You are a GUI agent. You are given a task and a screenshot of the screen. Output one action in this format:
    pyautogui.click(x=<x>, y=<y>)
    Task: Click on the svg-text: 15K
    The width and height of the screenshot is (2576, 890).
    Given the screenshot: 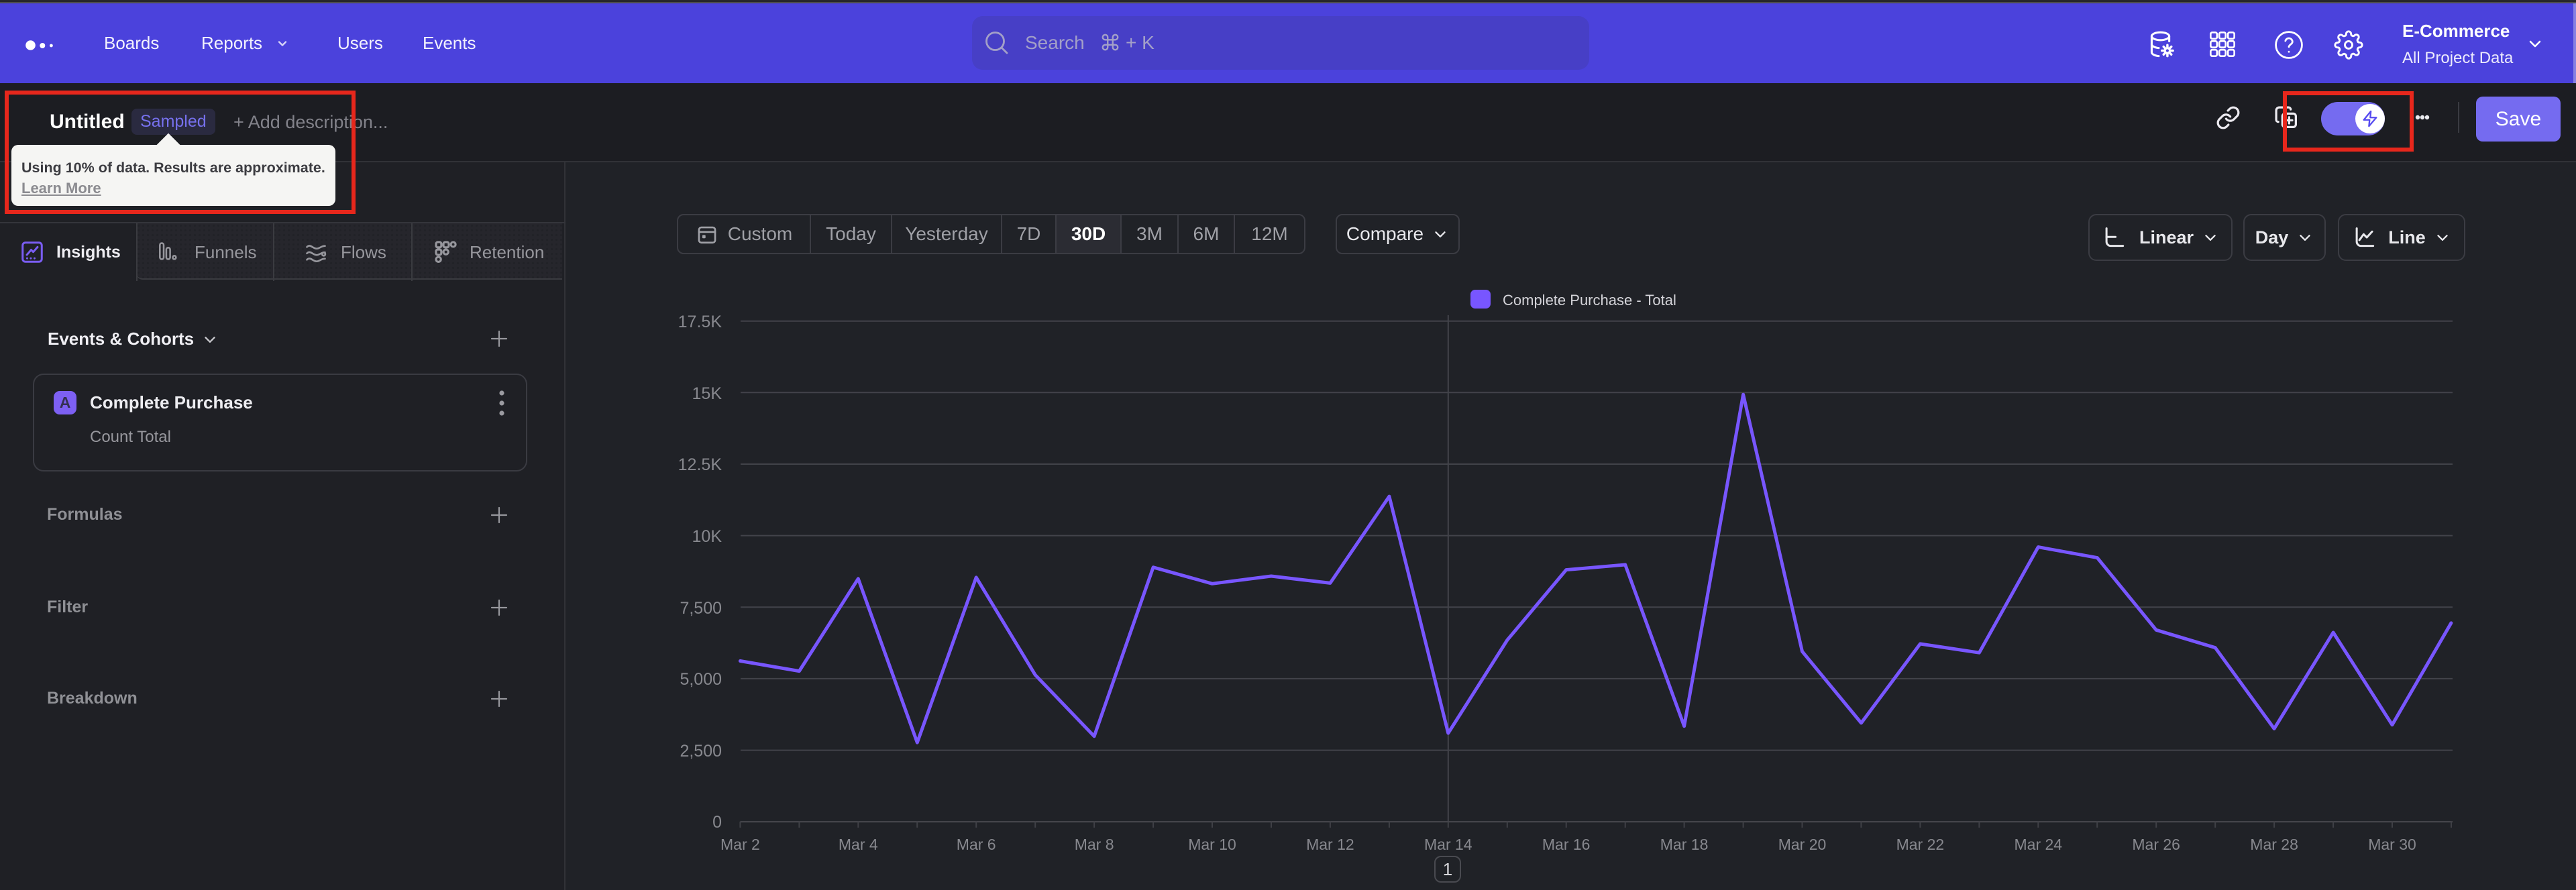 What is the action you would take?
    pyautogui.click(x=707, y=393)
    